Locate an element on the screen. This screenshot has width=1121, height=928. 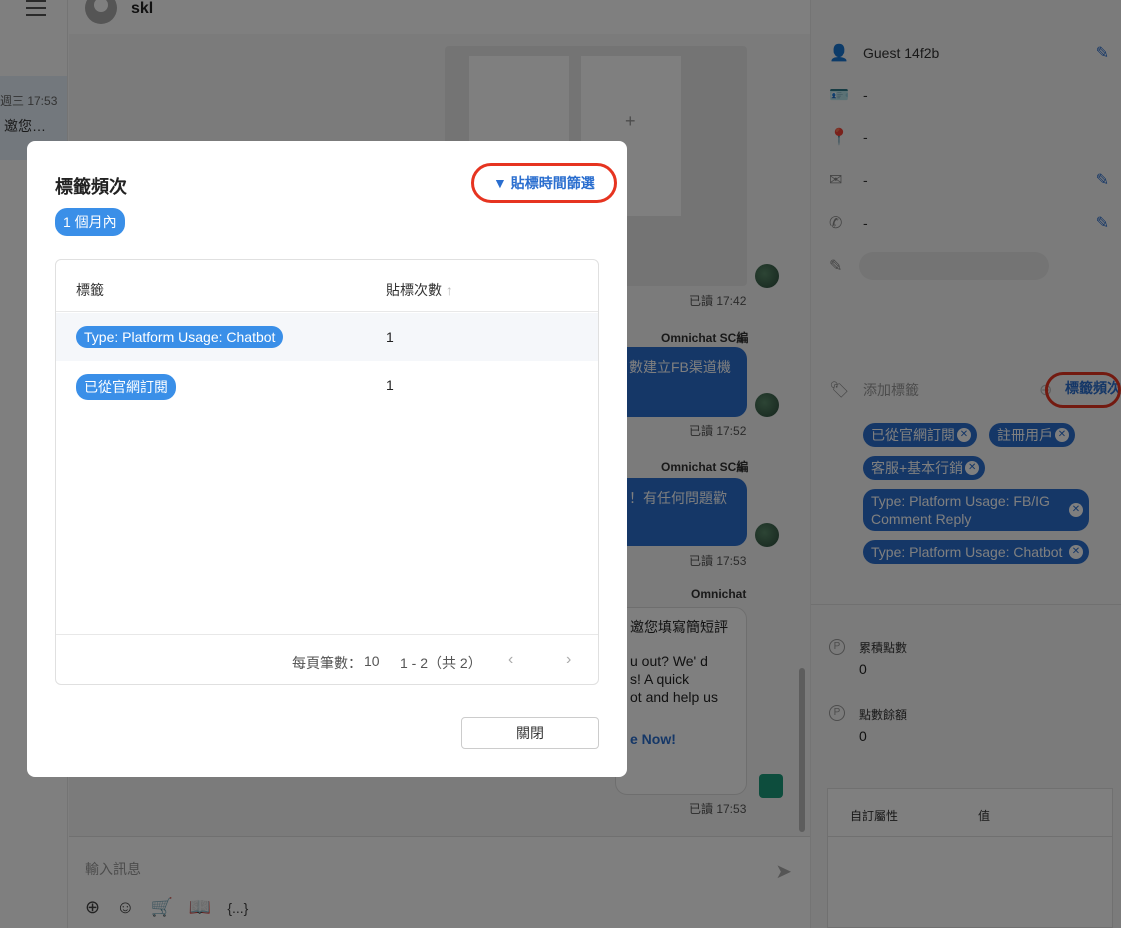
col-count: 貼標次數 ↑ is located at coordinates (419, 290).